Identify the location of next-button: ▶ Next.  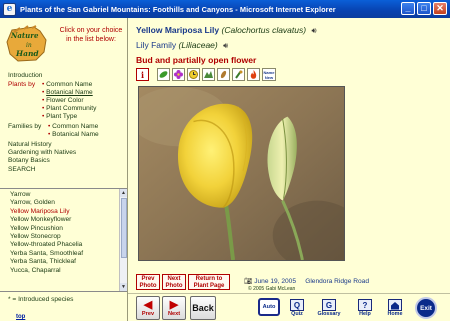
(174, 308).